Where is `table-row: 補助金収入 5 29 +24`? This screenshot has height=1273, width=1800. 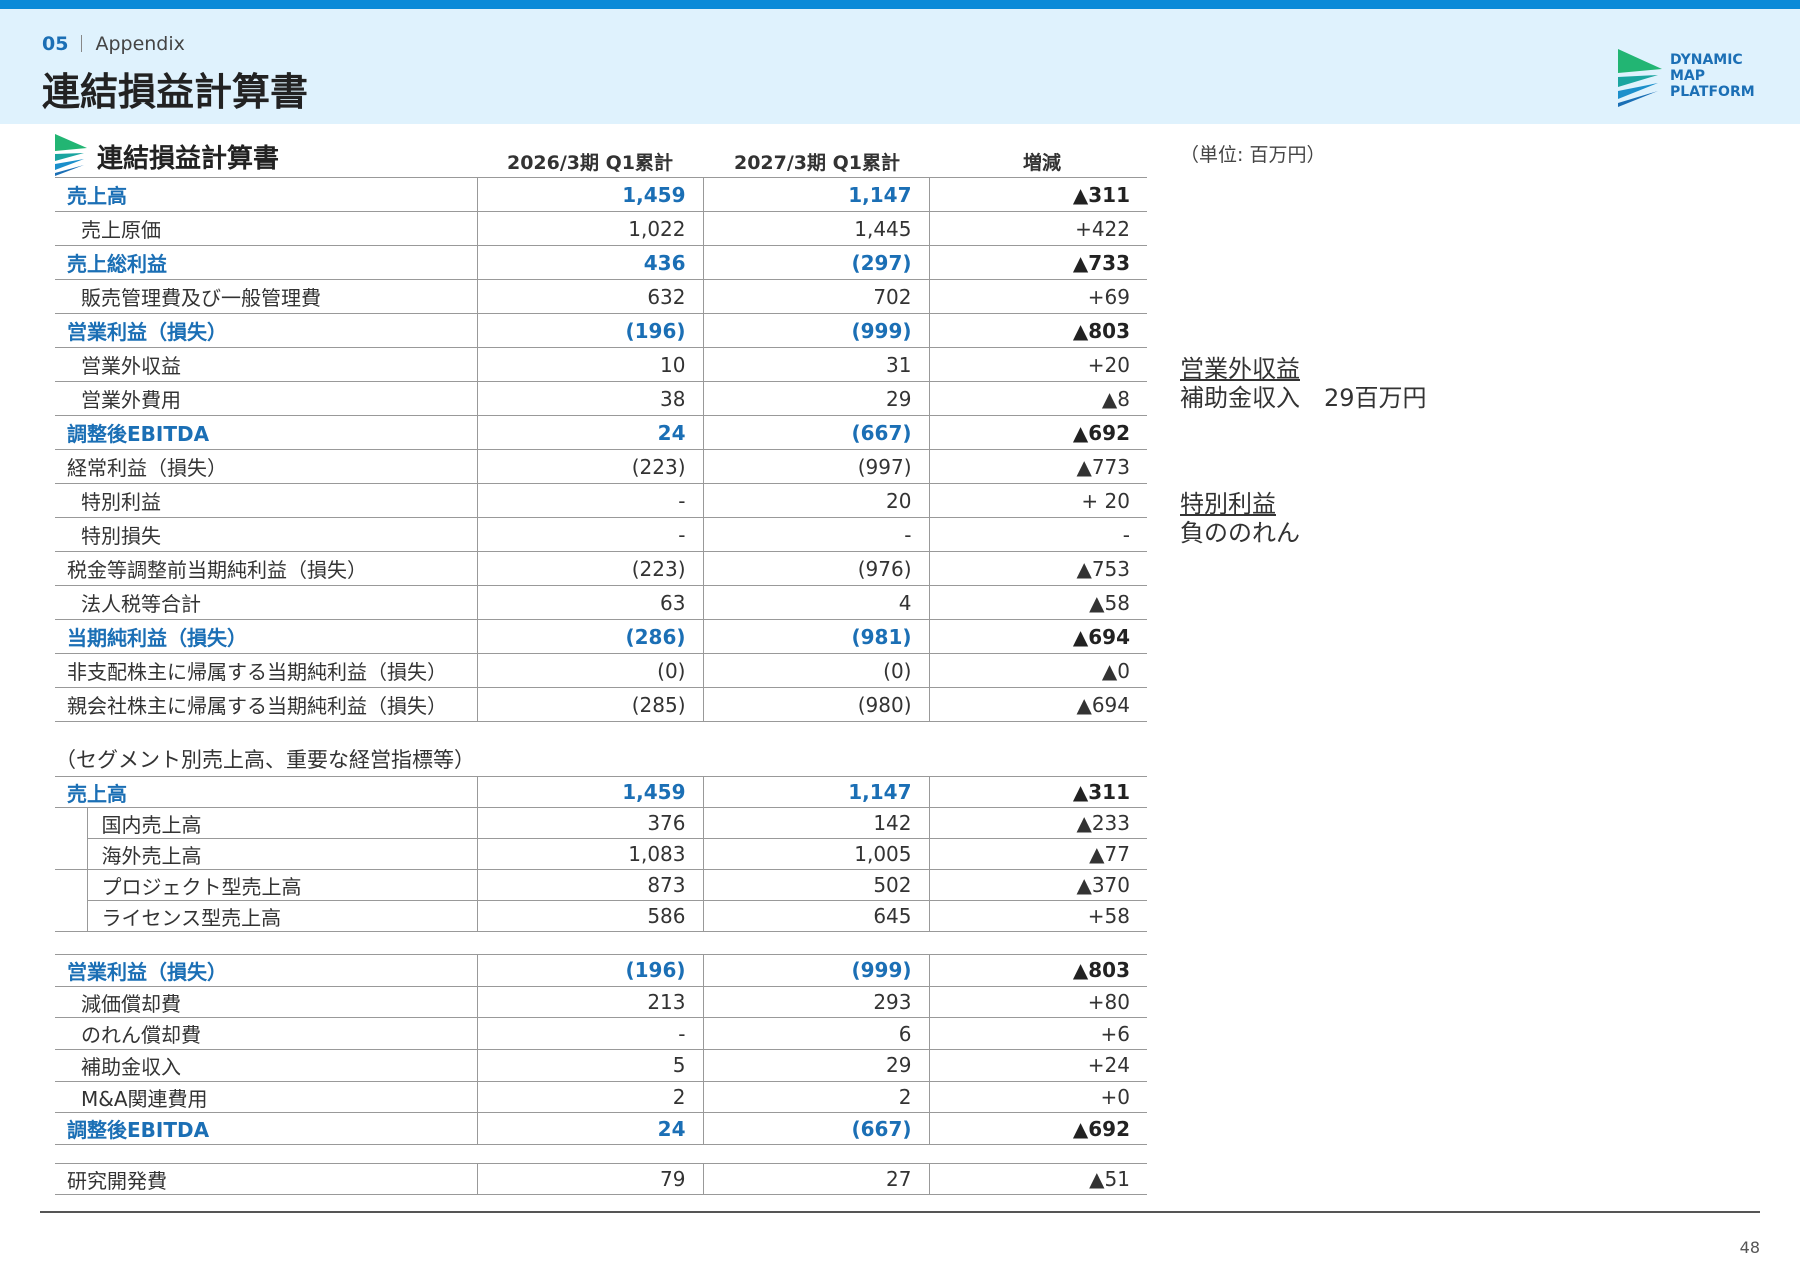 table-row: 補助金収入 5 29 +24 is located at coordinates (601, 1065).